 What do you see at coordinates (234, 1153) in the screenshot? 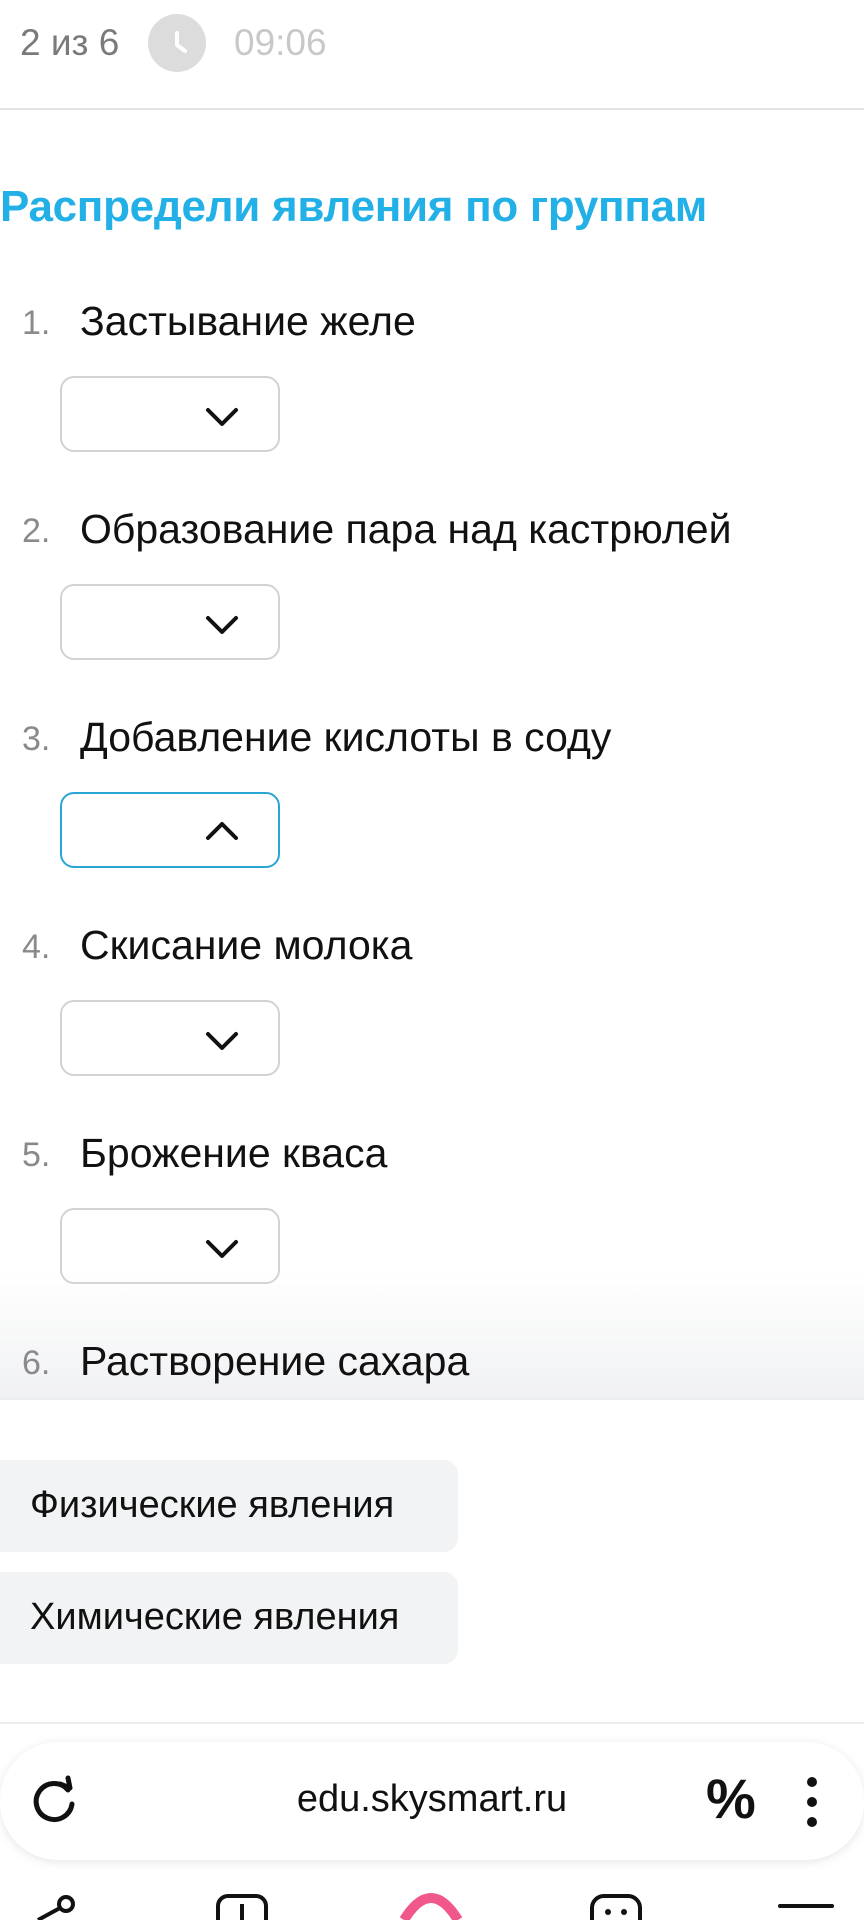
I see `question-text: Брожение кваса` at bounding box center [234, 1153].